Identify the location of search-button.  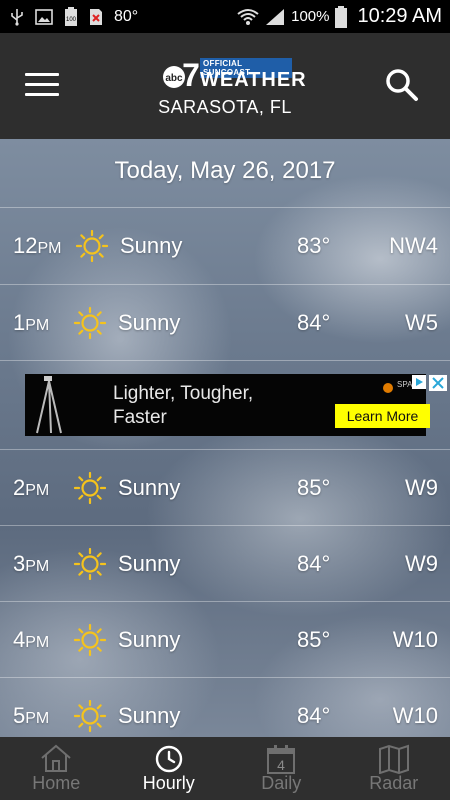
(402, 85).